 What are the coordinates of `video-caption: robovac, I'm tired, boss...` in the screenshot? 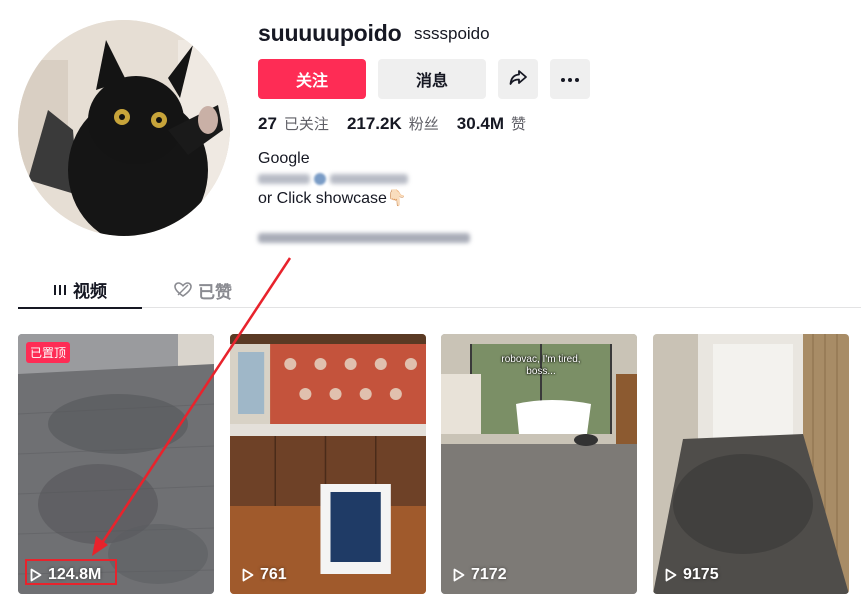 It's located at (541, 365).